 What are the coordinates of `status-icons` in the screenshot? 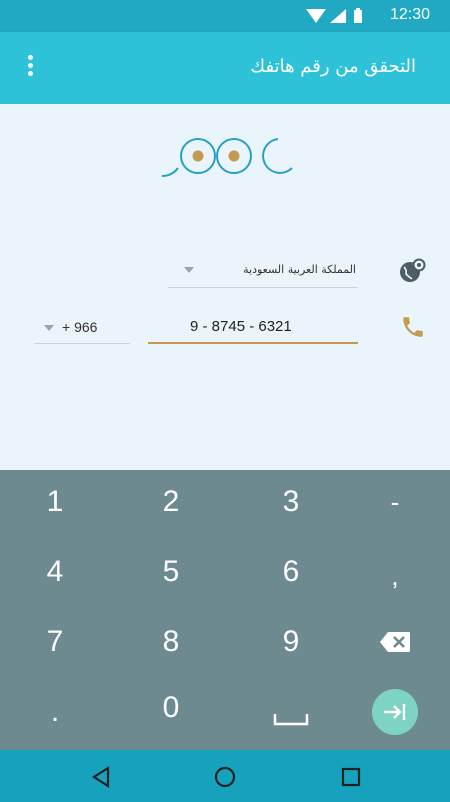 It's located at (336, 16).